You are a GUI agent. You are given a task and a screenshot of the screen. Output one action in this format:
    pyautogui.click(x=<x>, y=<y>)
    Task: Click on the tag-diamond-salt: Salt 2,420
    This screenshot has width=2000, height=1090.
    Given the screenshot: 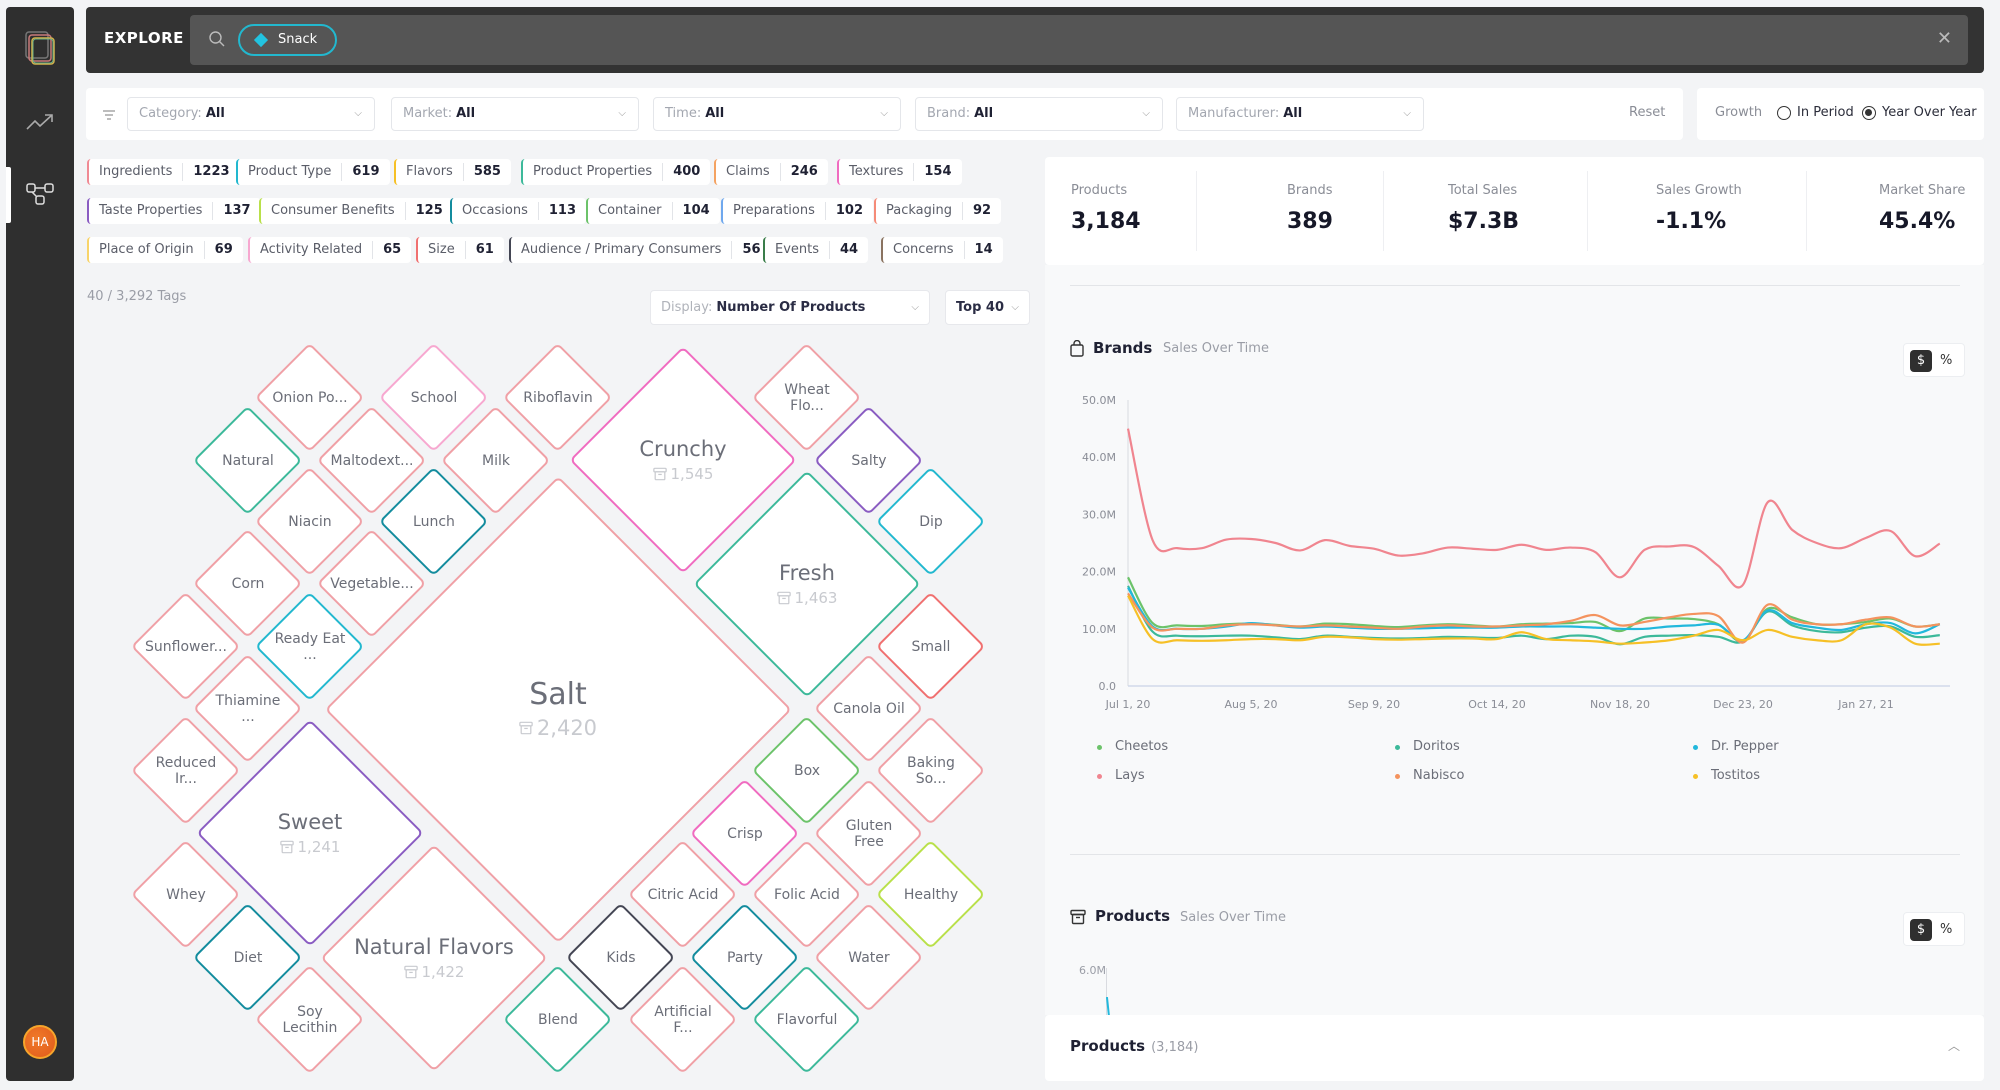 What is the action you would take?
    pyautogui.click(x=558, y=709)
    